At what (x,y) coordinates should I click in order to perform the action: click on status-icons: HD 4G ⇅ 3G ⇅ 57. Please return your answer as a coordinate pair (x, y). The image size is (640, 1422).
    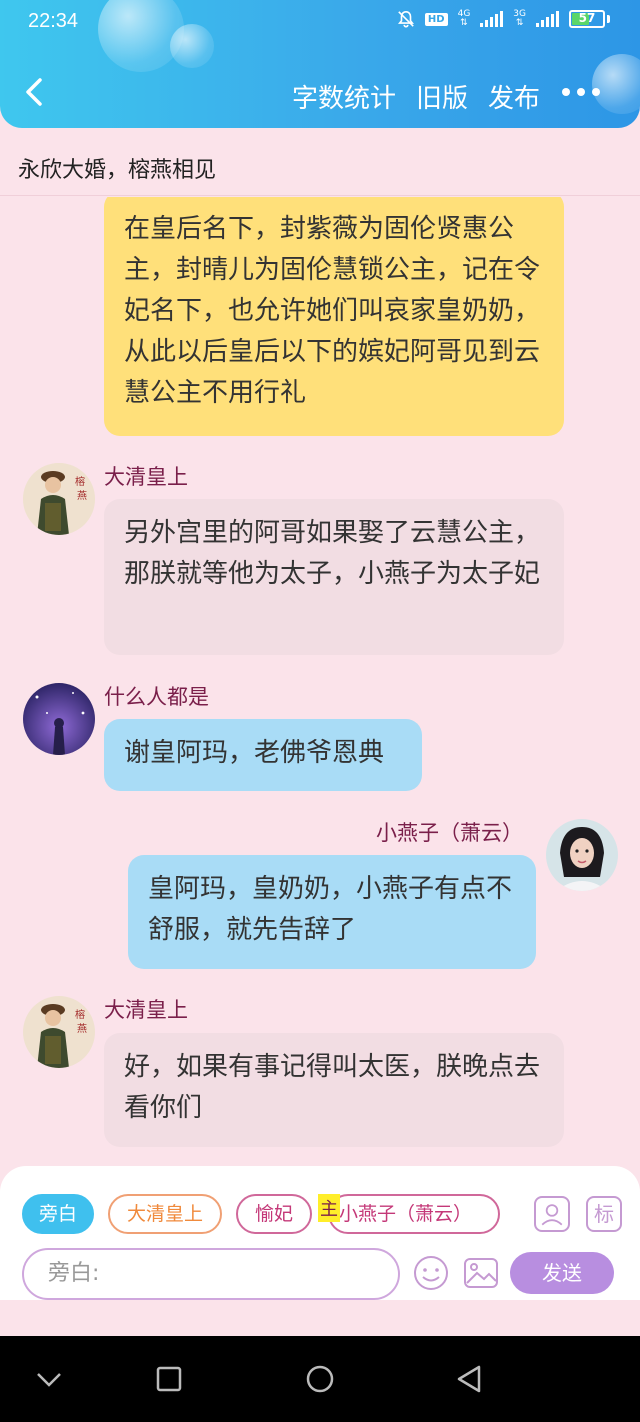
    Looking at the image, I should click on (503, 19).